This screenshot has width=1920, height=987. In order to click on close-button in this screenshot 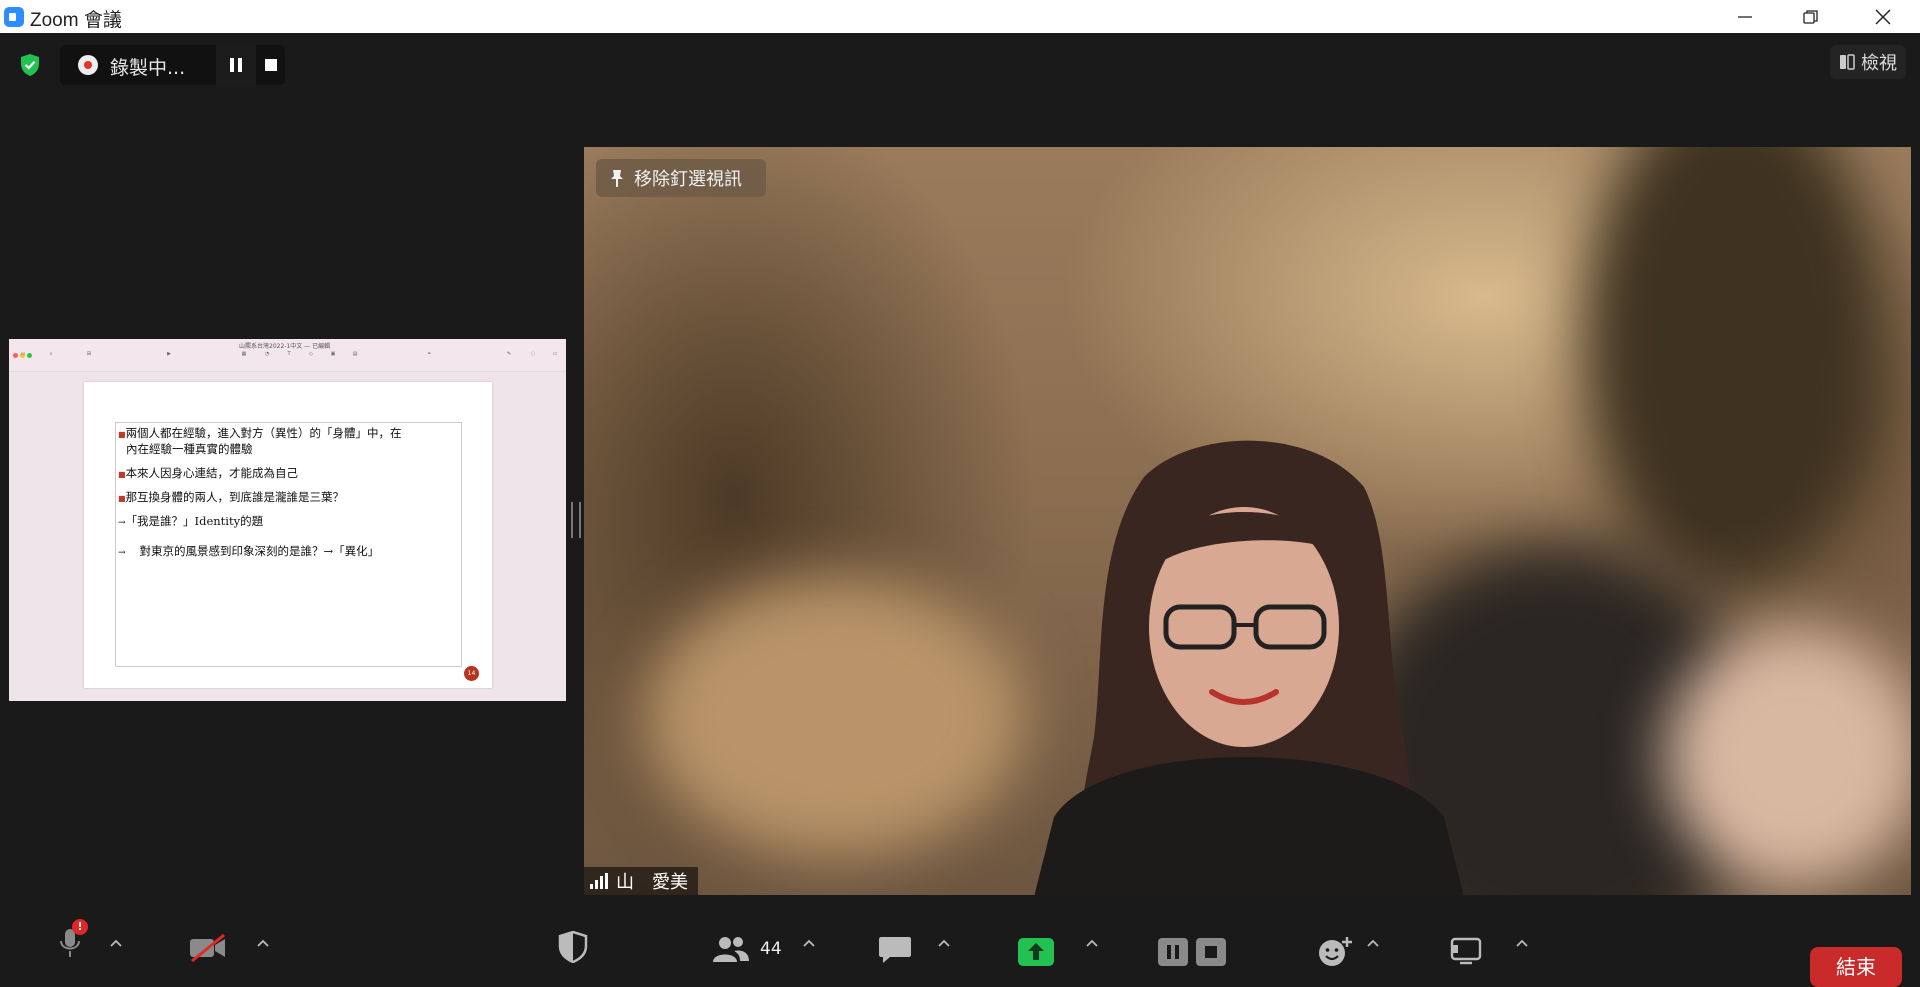, I will do `click(1883, 16)`.